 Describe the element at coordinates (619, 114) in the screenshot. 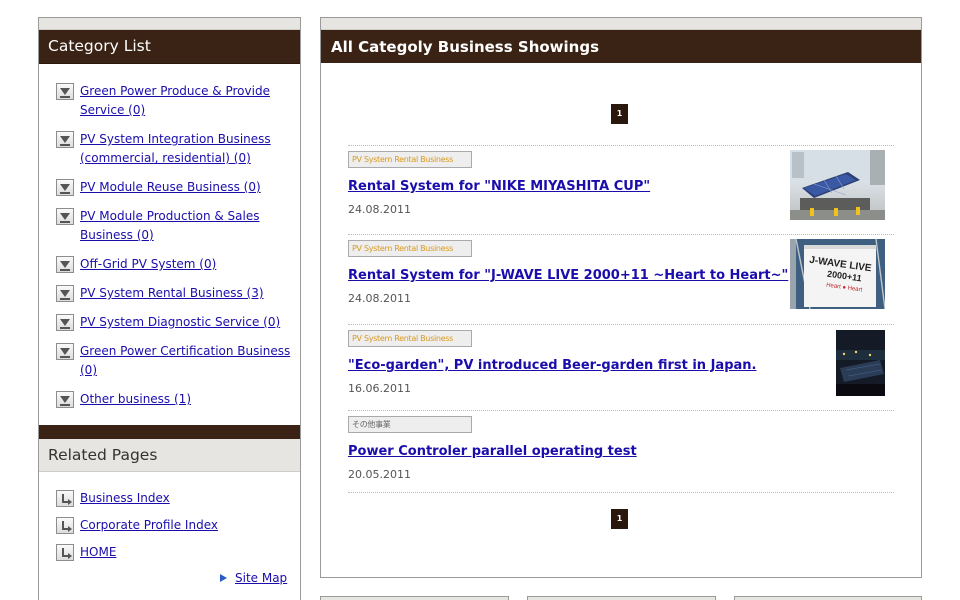

I see `pagination-current-top: 1` at that location.